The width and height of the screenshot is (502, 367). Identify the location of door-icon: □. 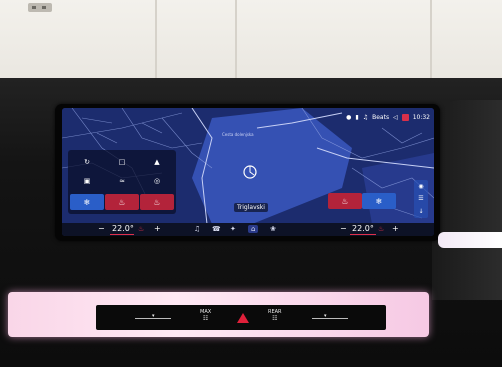
(122, 162).